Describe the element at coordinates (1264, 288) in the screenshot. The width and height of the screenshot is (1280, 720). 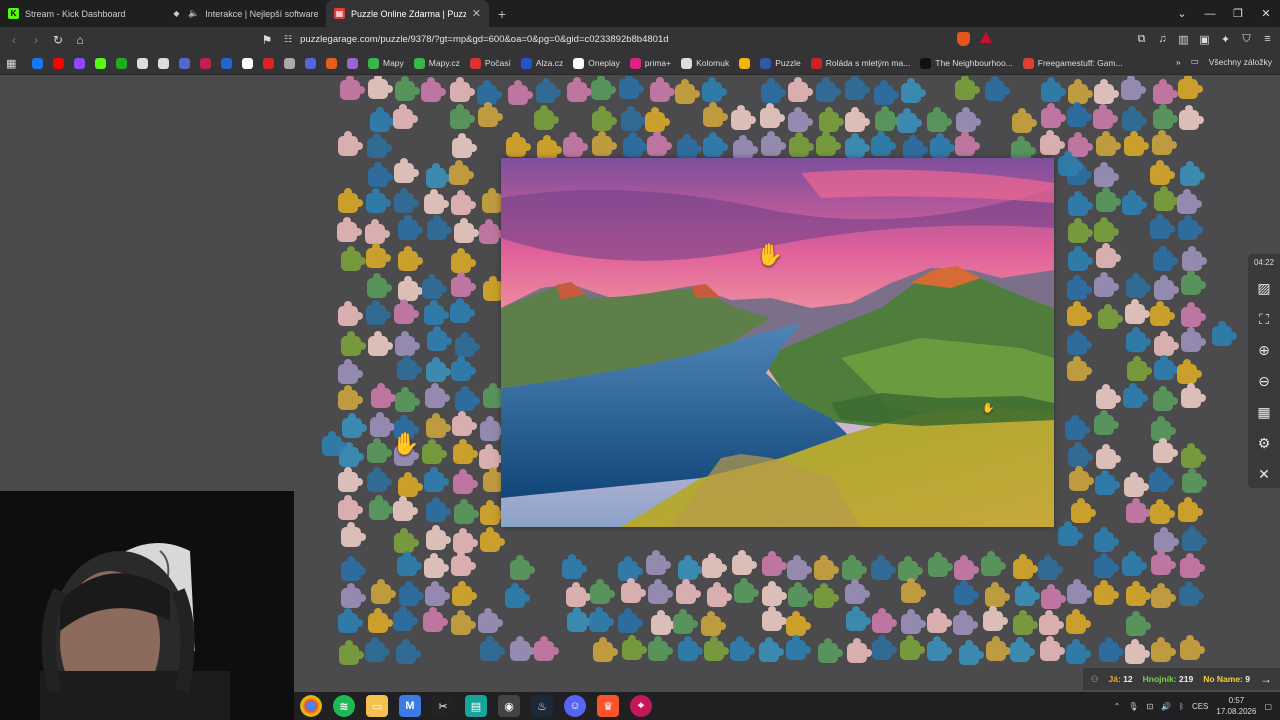
I see `image-preview-icon: ▨` at that location.